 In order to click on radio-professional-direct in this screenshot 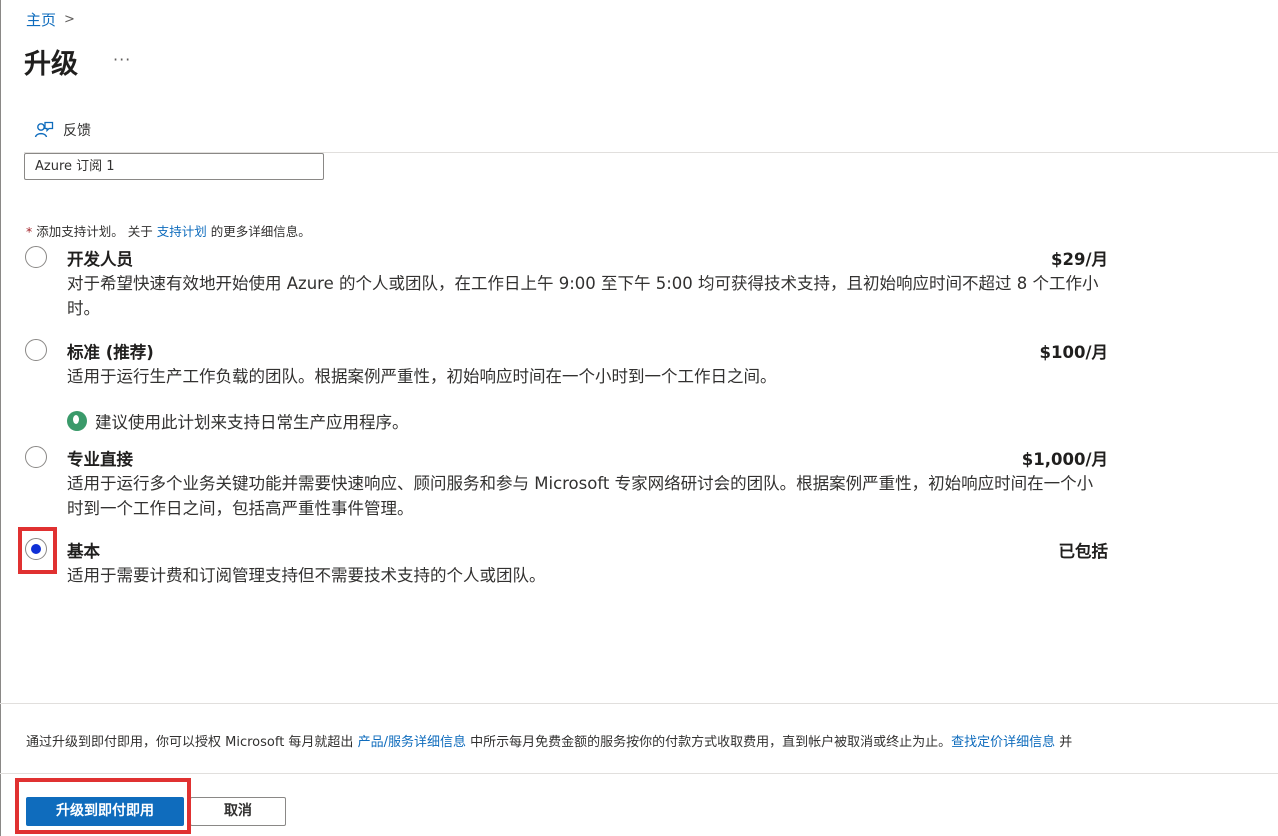, I will do `click(36, 457)`.